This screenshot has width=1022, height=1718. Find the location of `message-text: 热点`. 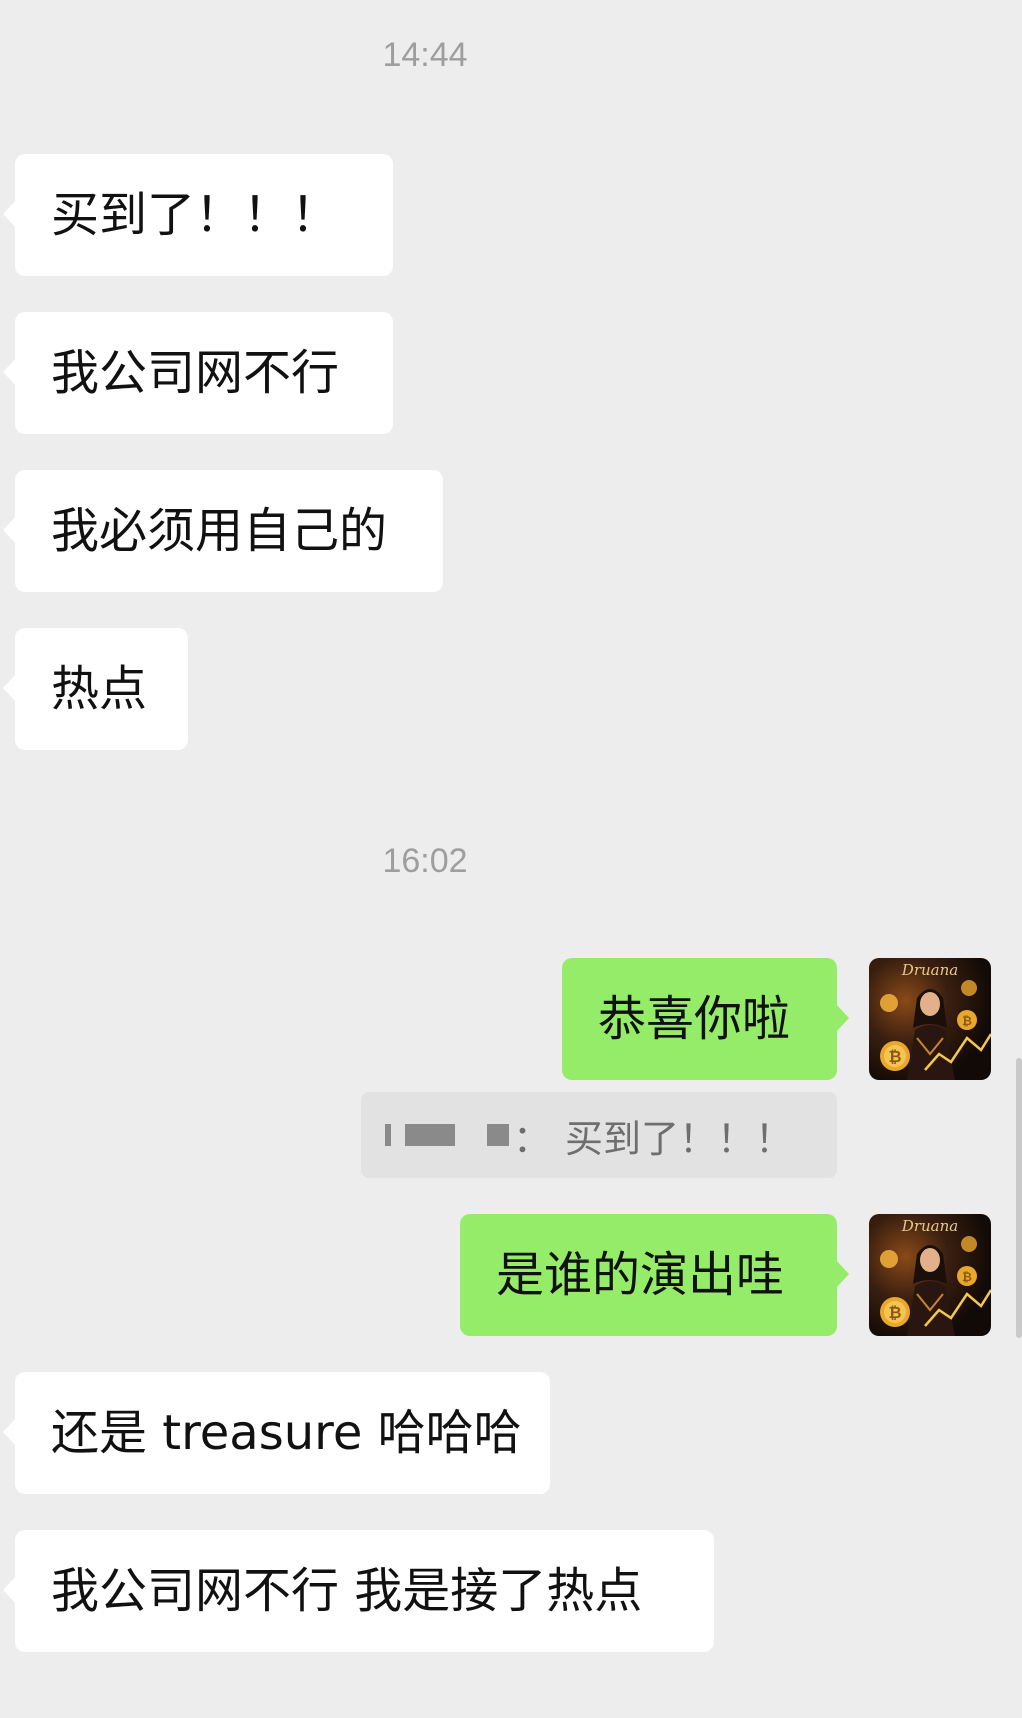

message-text: 热点 is located at coordinates (99, 689).